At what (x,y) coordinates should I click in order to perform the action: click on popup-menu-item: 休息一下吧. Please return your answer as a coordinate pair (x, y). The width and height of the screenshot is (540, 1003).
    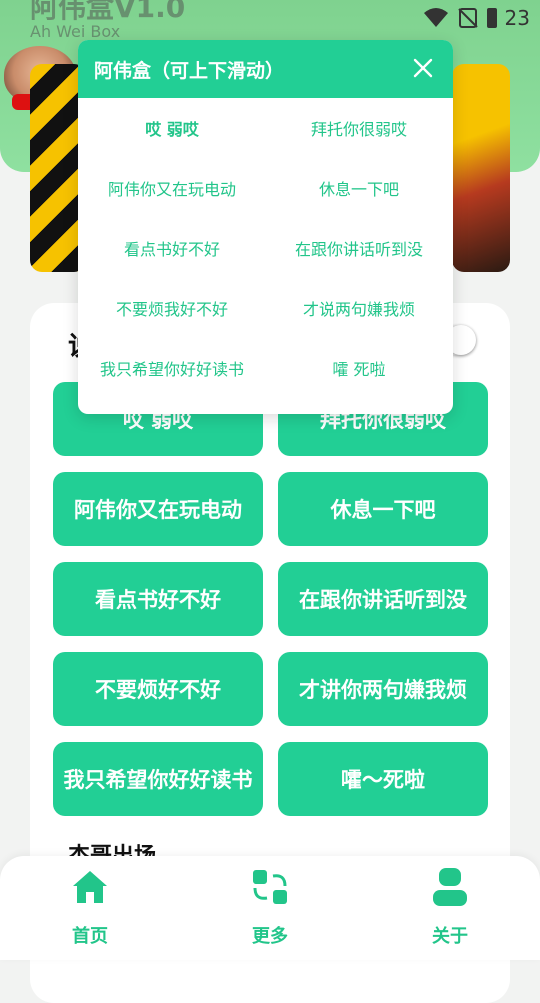
    Looking at the image, I should click on (359, 188).